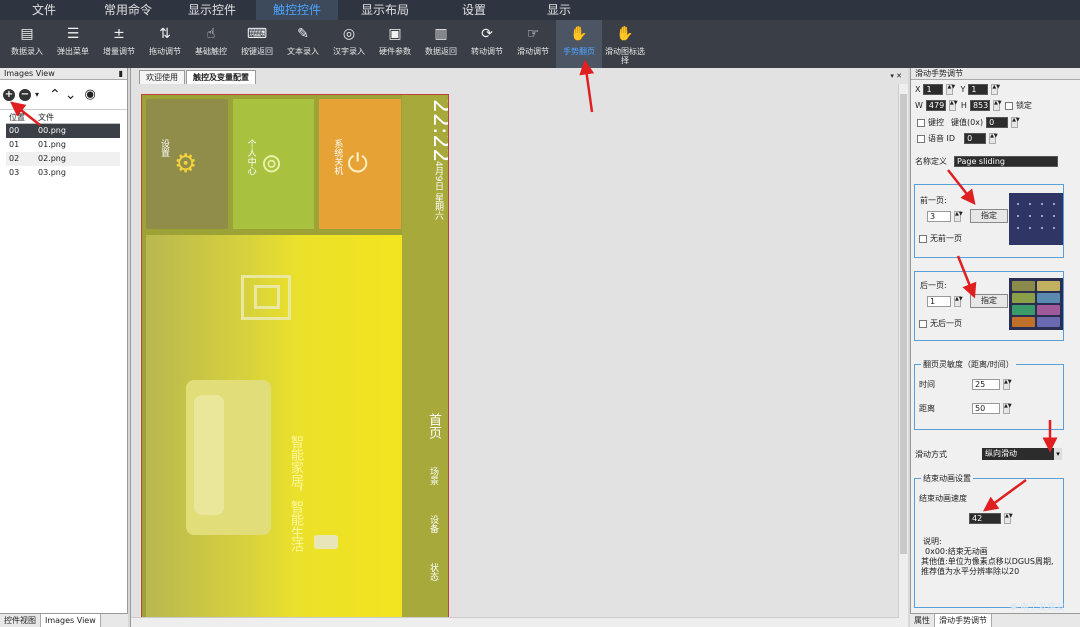 The width and height of the screenshot is (1080, 627). Describe the element at coordinates (71, 620) in the screenshot. I see `tab-images-view: Images View` at that location.